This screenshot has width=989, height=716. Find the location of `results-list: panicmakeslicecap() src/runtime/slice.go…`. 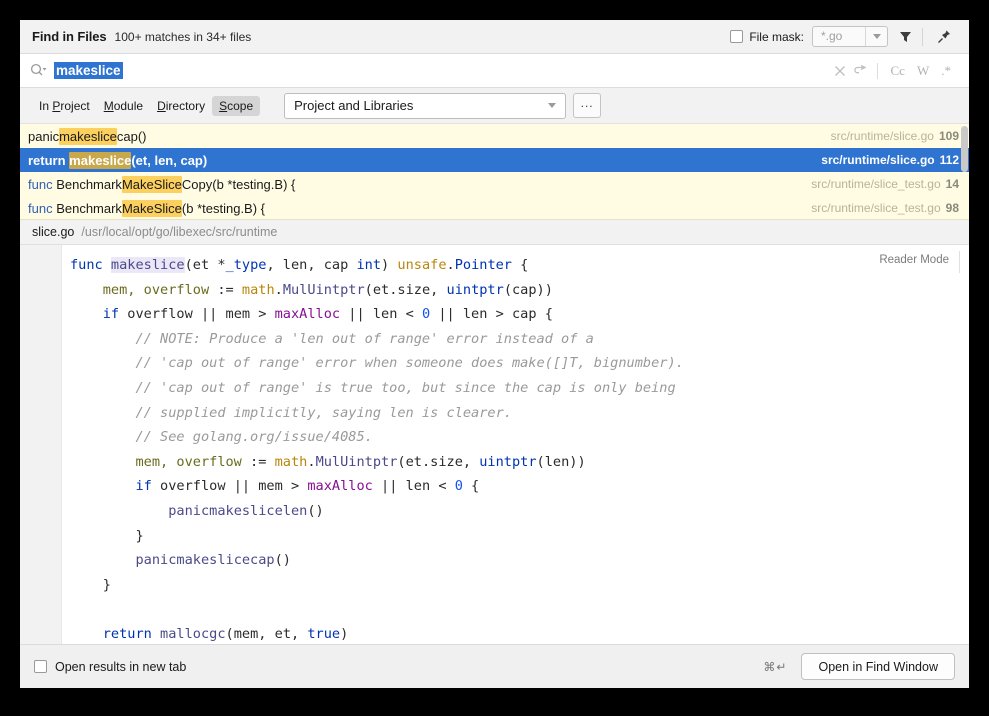

results-list: panicmakeslicecap() src/runtime/slice.go… is located at coordinates (494, 171).